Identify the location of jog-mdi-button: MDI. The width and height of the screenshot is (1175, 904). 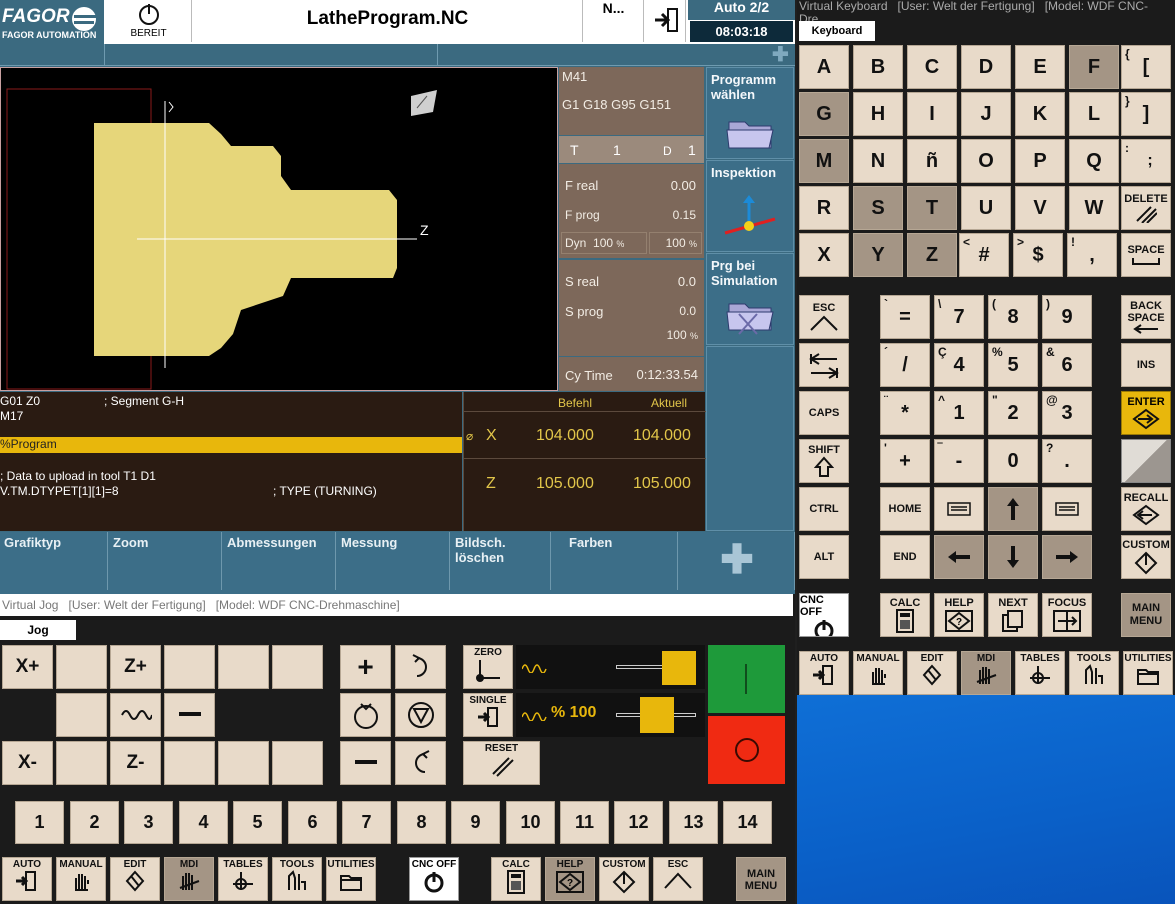
(189, 879).